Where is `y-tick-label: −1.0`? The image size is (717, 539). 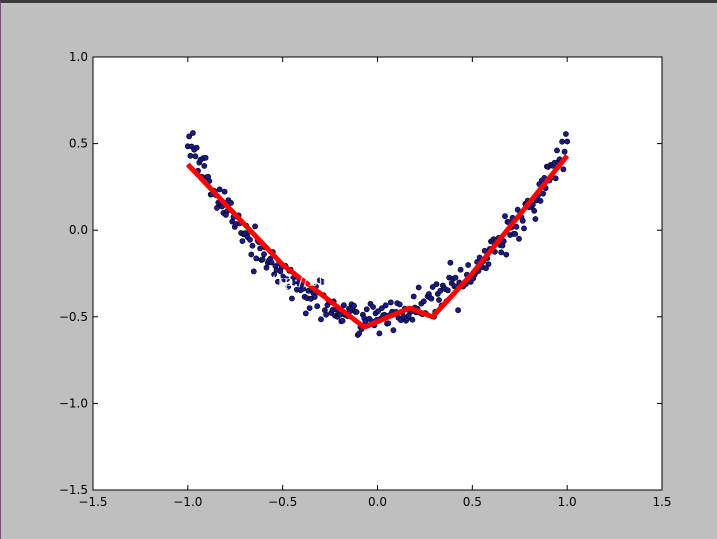 y-tick-label: −1.0 is located at coordinates (73, 403).